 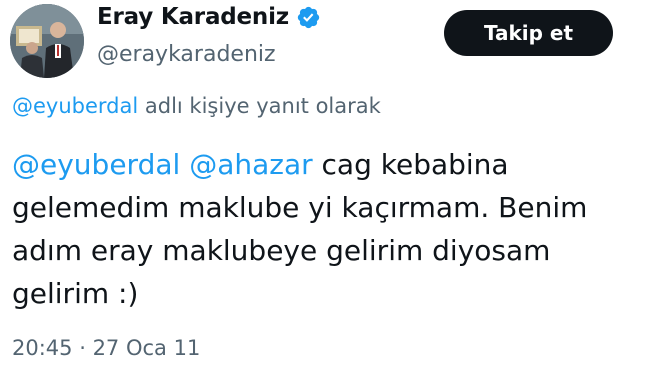 What do you see at coordinates (75, 106) in the screenshot?
I see `reply-mention-link: @eyuberdal` at bounding box center [75, 106].